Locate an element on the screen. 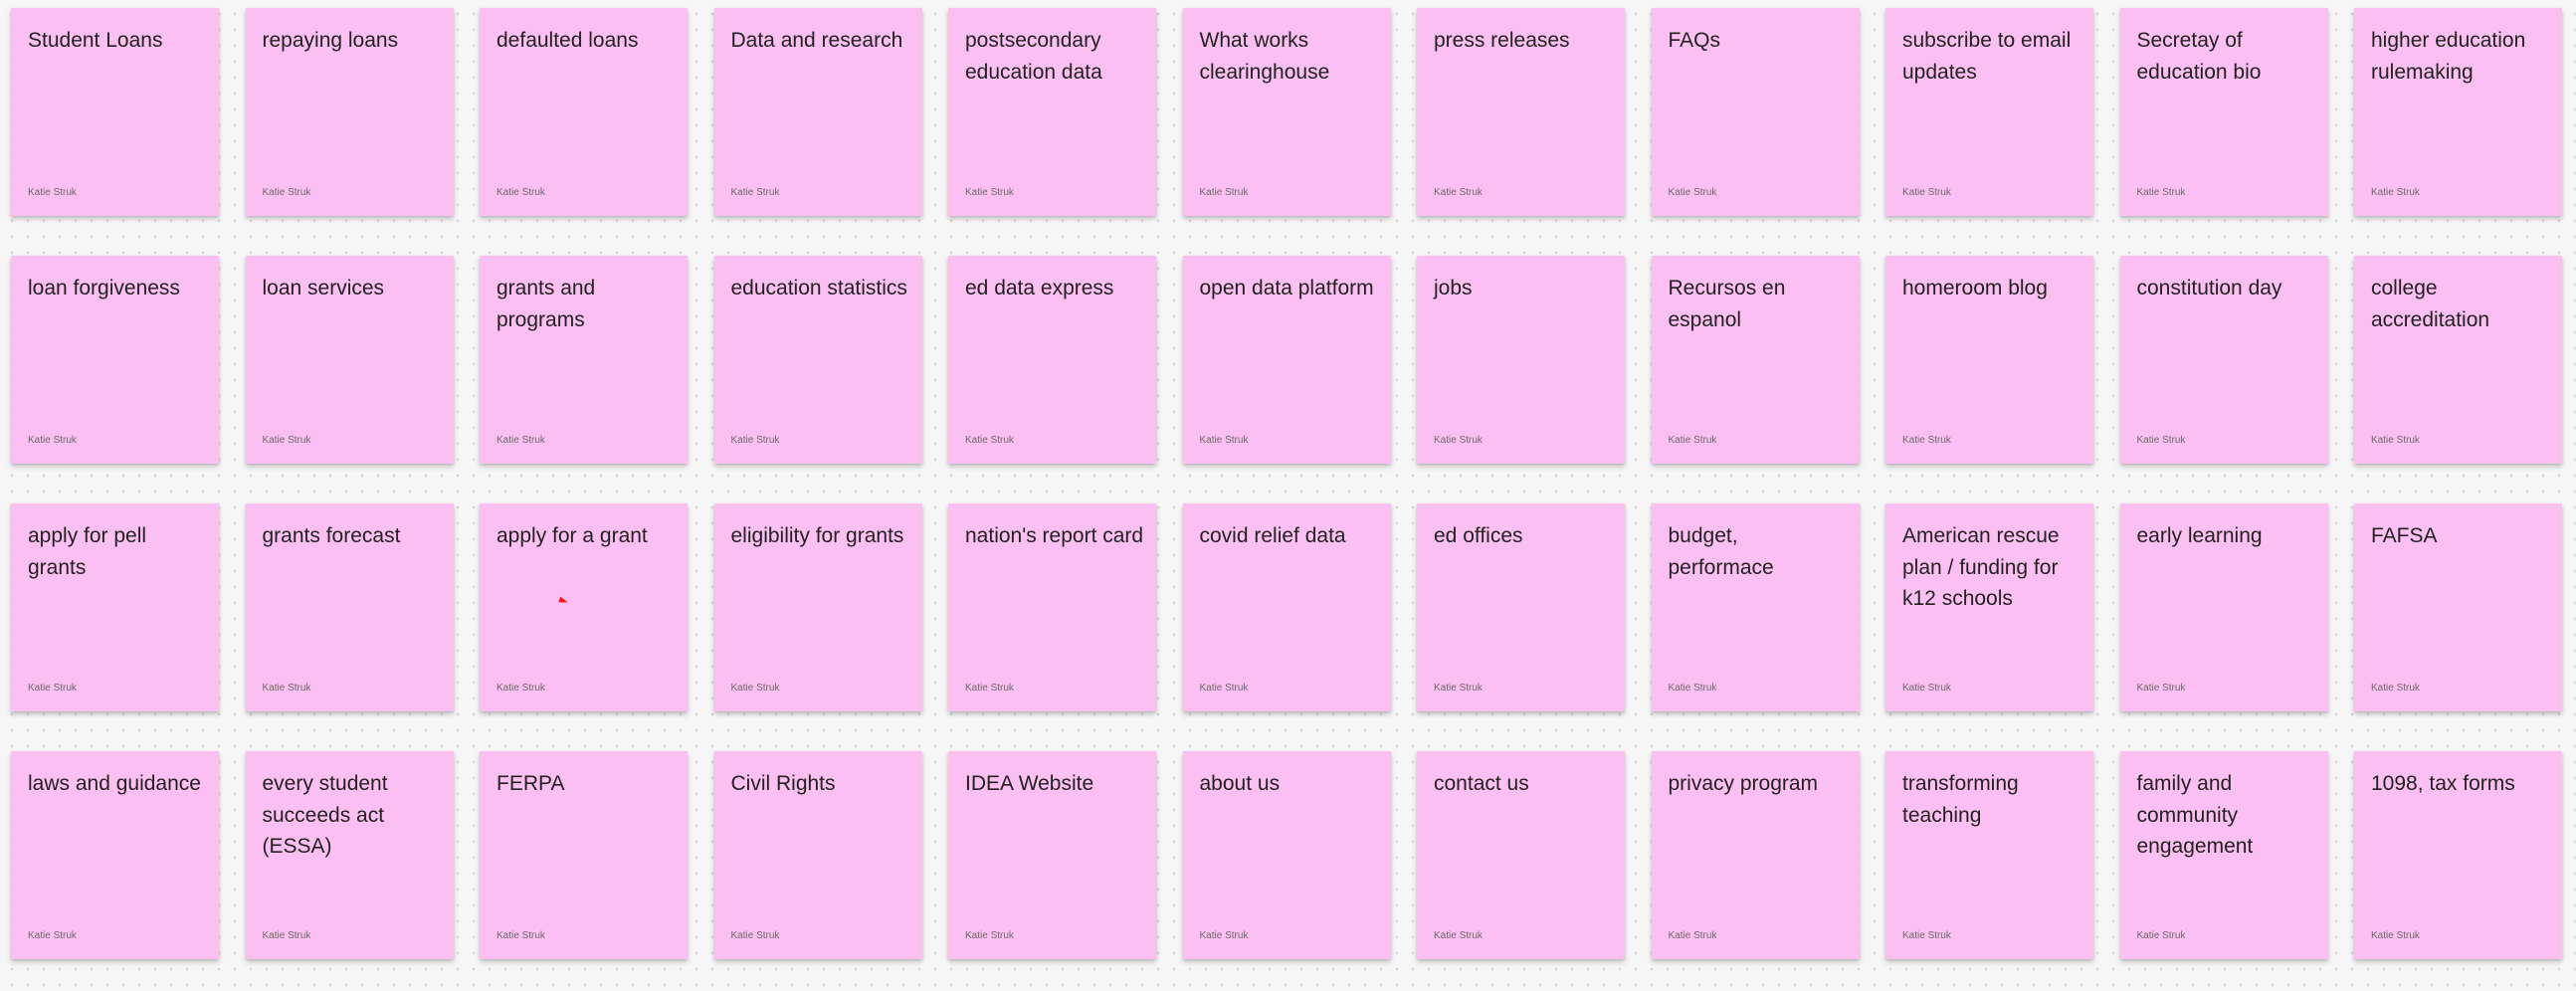 The image size is (2576, 991). sticky-note: What works clearinghouse Katie Struk is located at coordinates (1286, 112).